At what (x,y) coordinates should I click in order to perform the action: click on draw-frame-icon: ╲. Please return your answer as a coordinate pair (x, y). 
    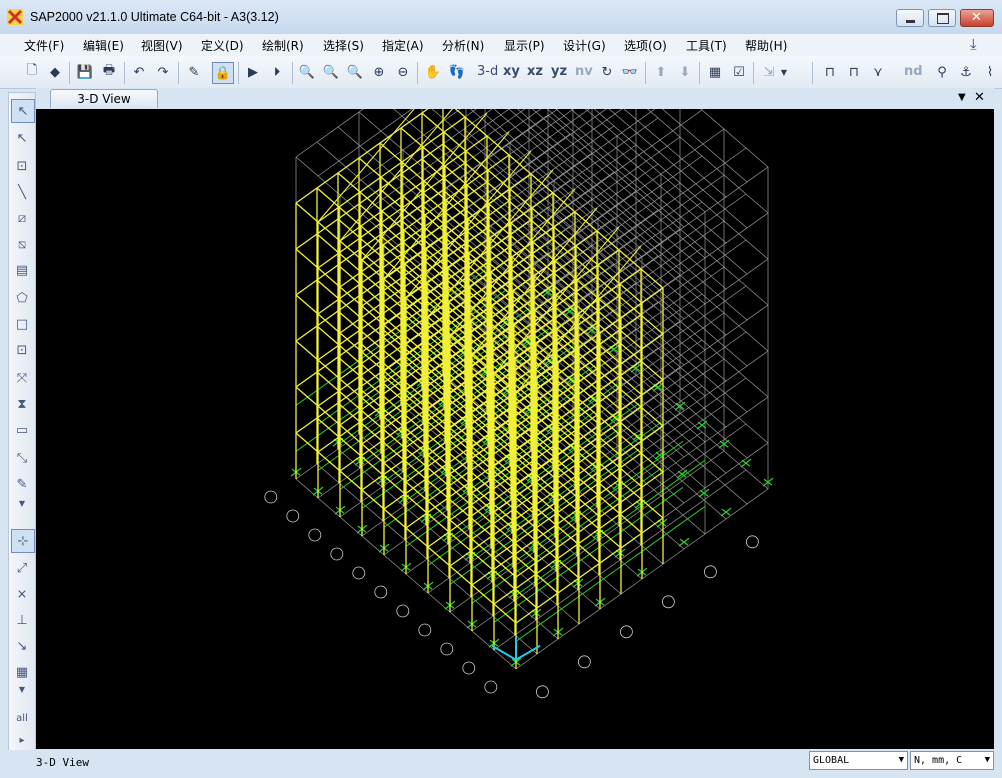
    Looking at the image, I should click on (22, 192).